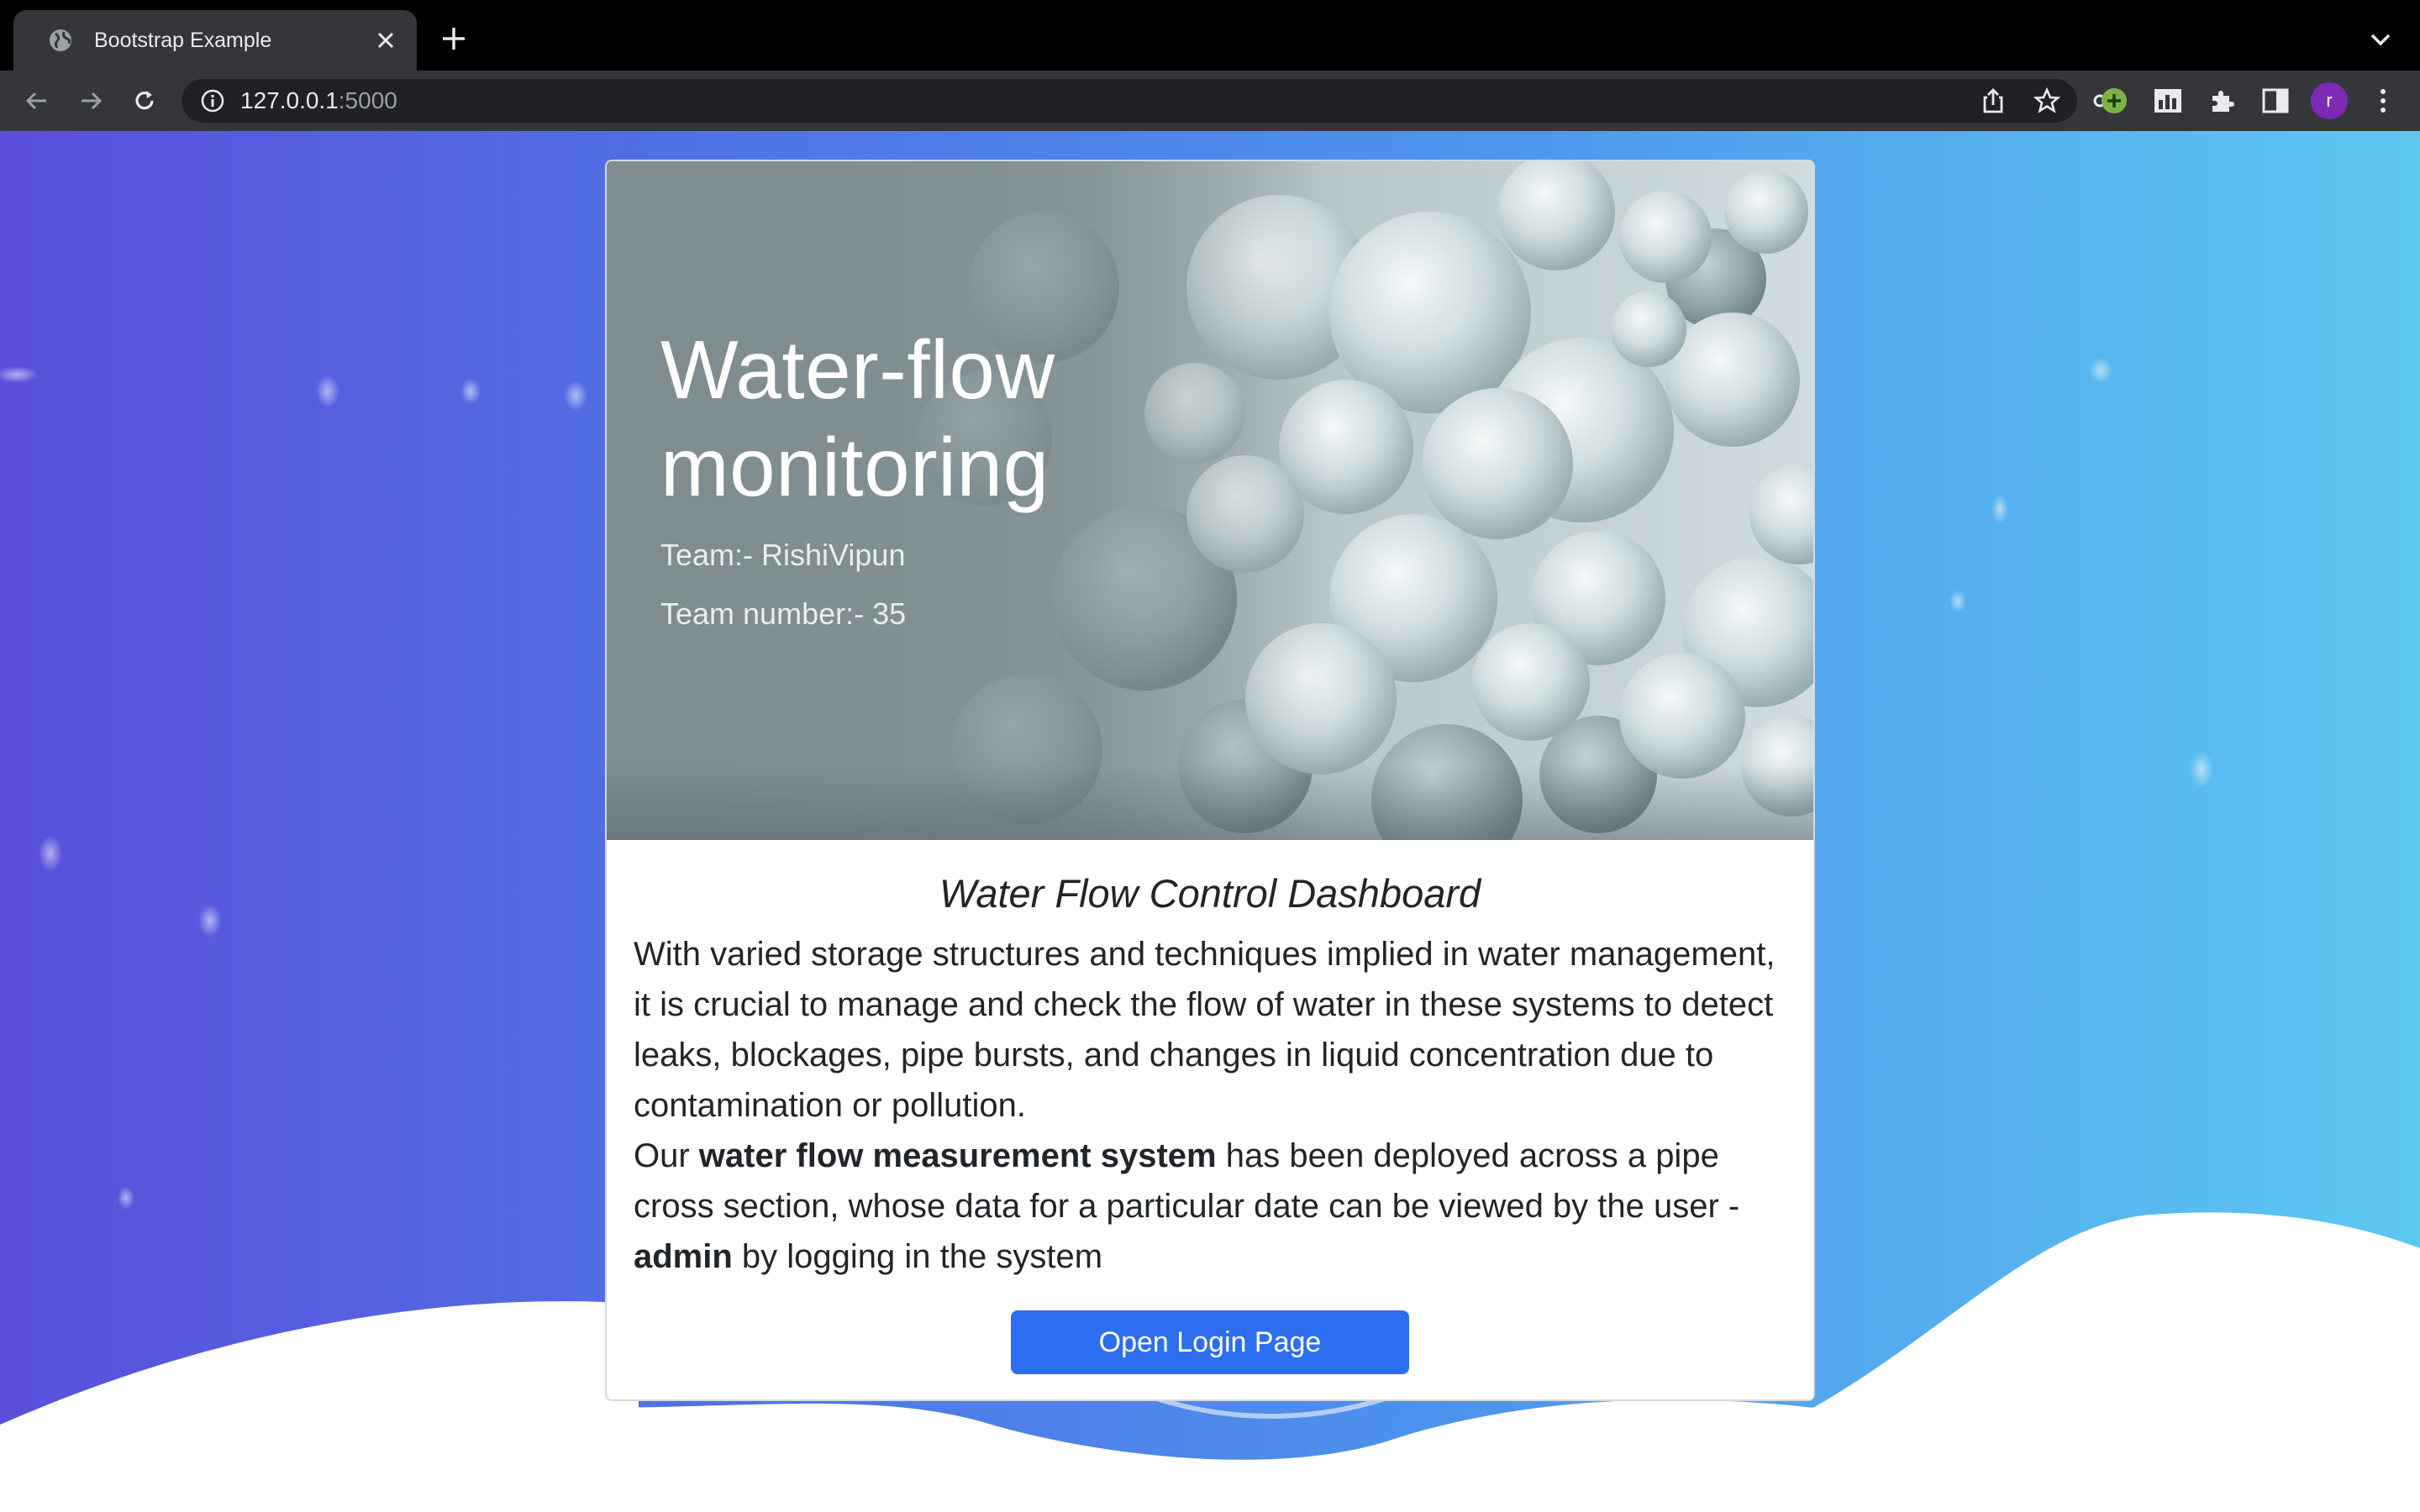 The width and height of the screenshot is (2420, 1512). Describe the element at coordinates (91, 101) in the screenshot. I see `forward-icon` at that location.